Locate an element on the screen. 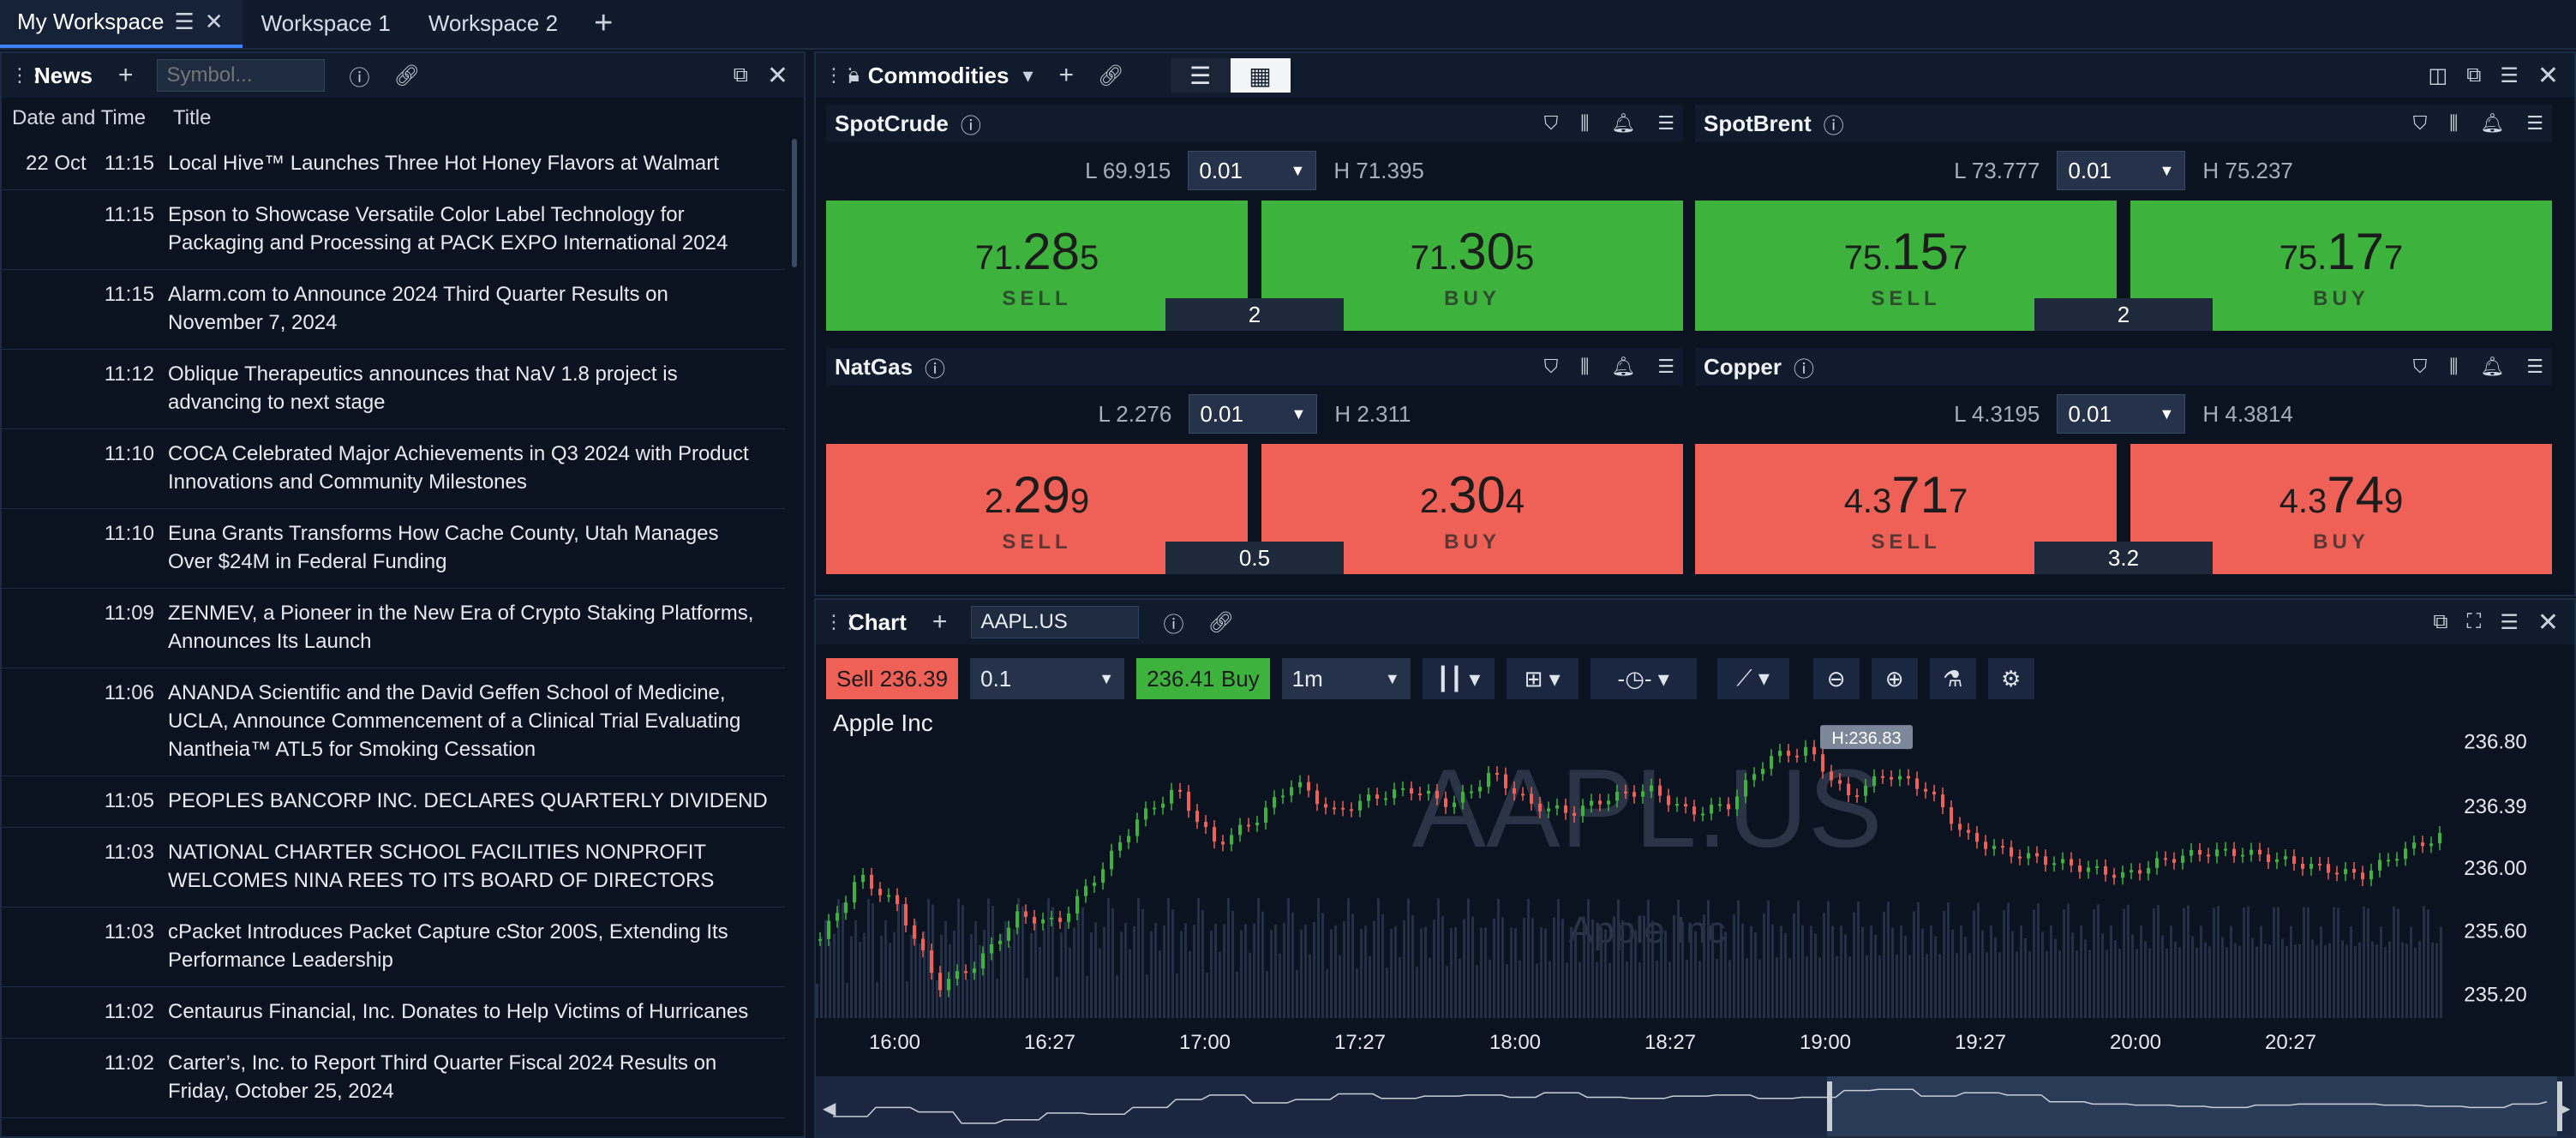 Image resolution: width=2576 pixels, height=1138 pixels. quantity-select: 0.1 ▼ is located at coordinates (1047, 678).